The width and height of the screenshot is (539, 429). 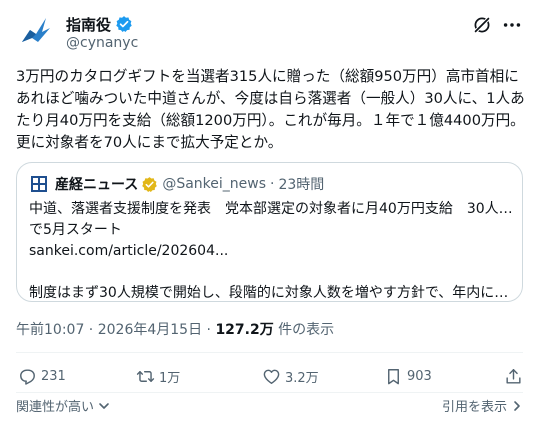 I want to click on action-bar: 231 1万 3.2万 903, so click(x=269, y=376).